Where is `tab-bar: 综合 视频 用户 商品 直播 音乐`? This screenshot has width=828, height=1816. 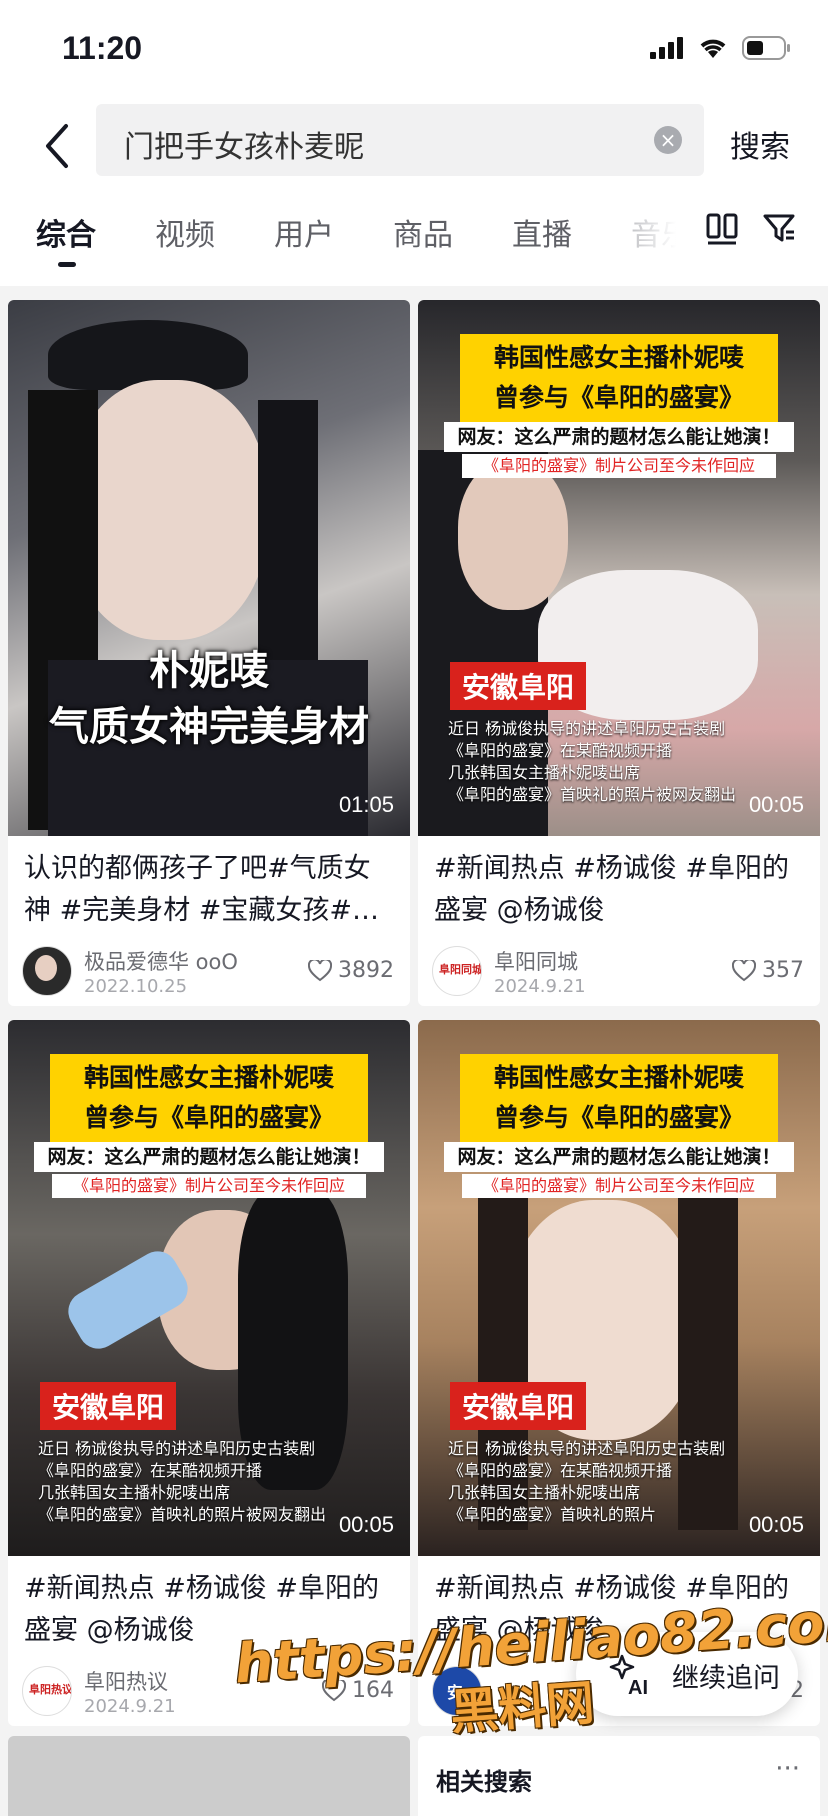 tab-bar: 综合 视频 用户 商品 直播 音乐 is located at coordinates (414, 241).